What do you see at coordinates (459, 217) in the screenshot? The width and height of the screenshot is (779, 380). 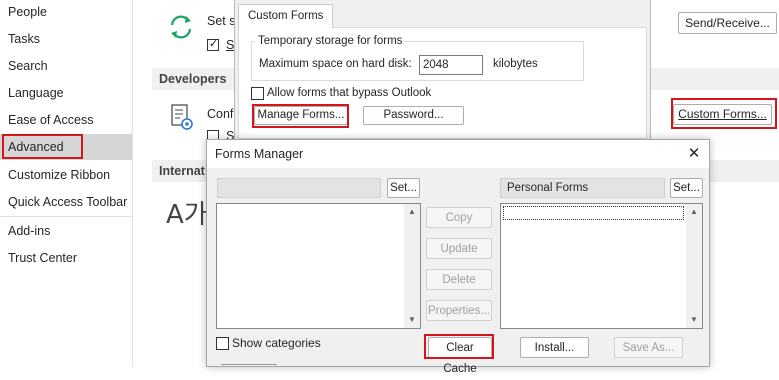 I see `copy-button: Copy` at bounding box center [459, 217].